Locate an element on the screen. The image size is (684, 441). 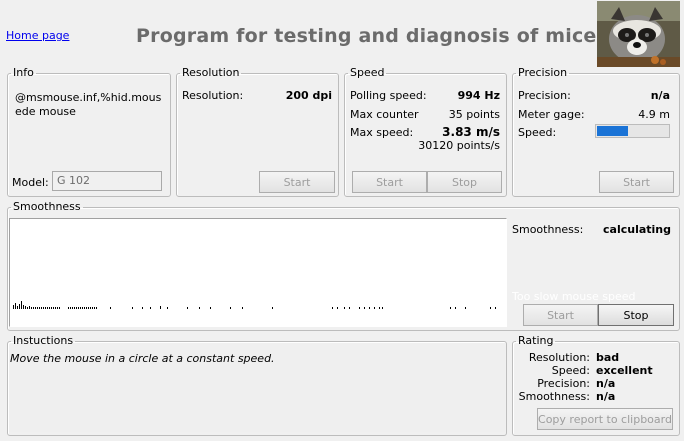
rating-legend: Rating is located at coordinates (536, 340).